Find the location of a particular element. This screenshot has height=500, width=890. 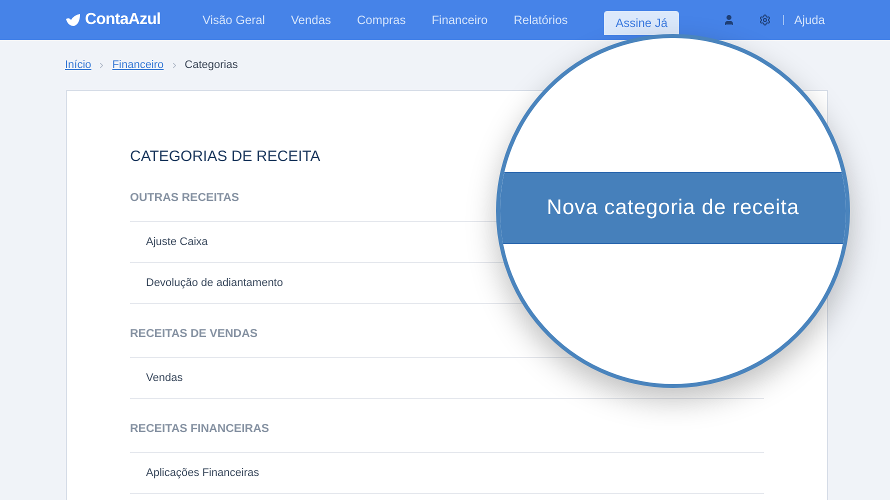

subscribe-button: Assine Já is located at coordinates (642, 23).